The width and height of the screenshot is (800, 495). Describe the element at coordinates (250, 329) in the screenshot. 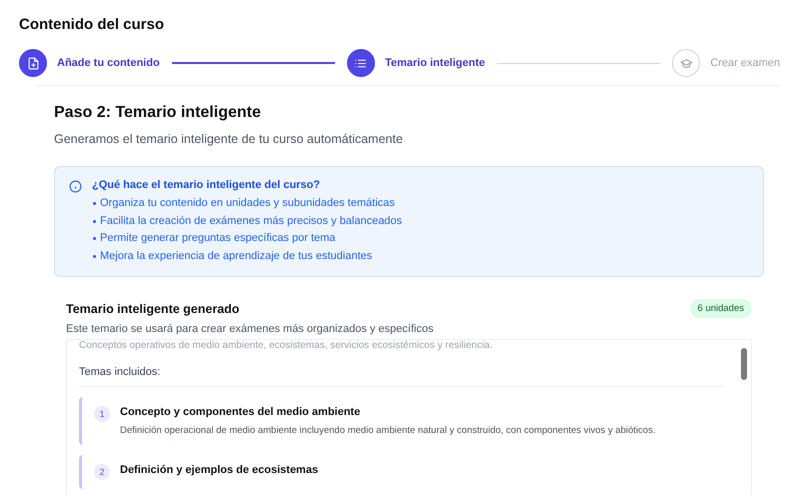

I see `syllabus-subtitle: Este temario se usará para crear exámenes más organizados y específicos` at that location.